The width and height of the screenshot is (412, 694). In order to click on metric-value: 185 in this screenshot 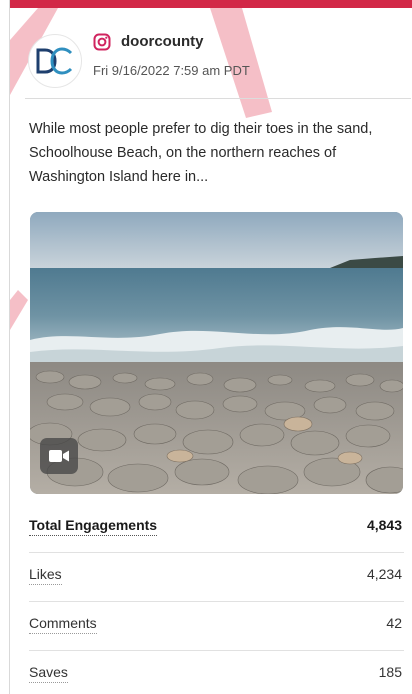, I will do `click(390, 672)`.